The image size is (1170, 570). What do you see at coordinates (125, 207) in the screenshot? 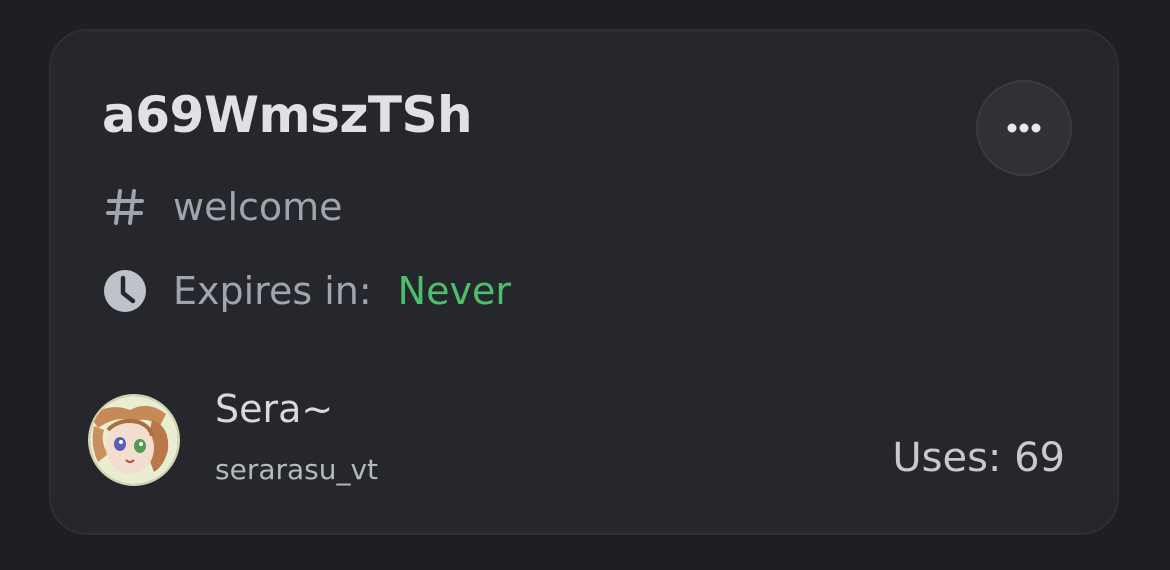
I see `hash-icon` at bounding box center [125, 207].